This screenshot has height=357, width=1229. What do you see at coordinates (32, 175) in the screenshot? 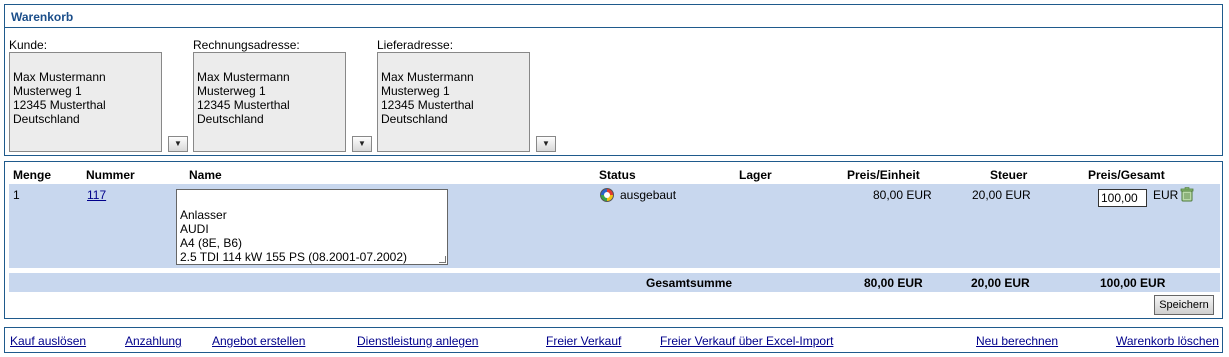
I see `header-menge: Menge` at bounding box center [32, 175].